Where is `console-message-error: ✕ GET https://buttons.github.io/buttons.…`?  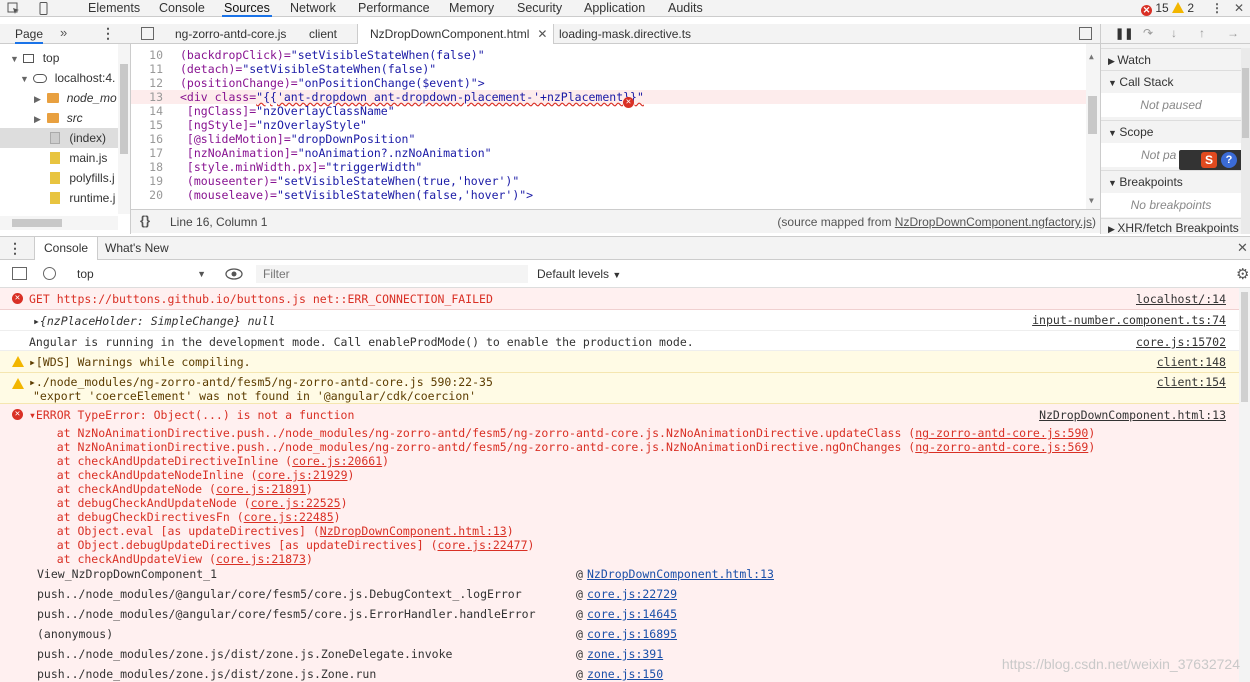
console-message-error: ✕ GET https://buttons.github.io/buttons.… is located at coordinates (619, 299).